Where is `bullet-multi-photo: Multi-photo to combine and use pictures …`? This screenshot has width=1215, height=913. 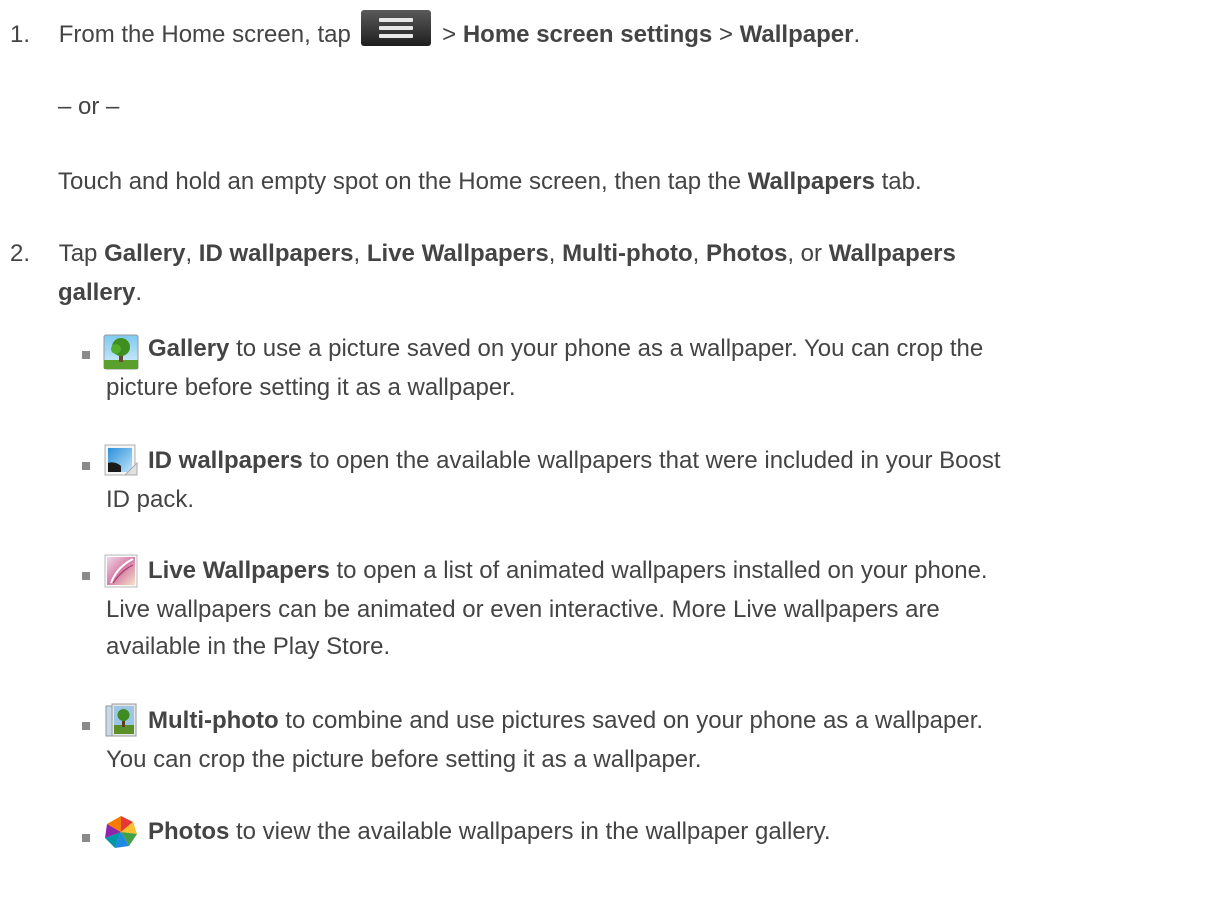 bullet-multi-photo: Multi-photo to combine and use pictures … is located at coordinates (565, 720).